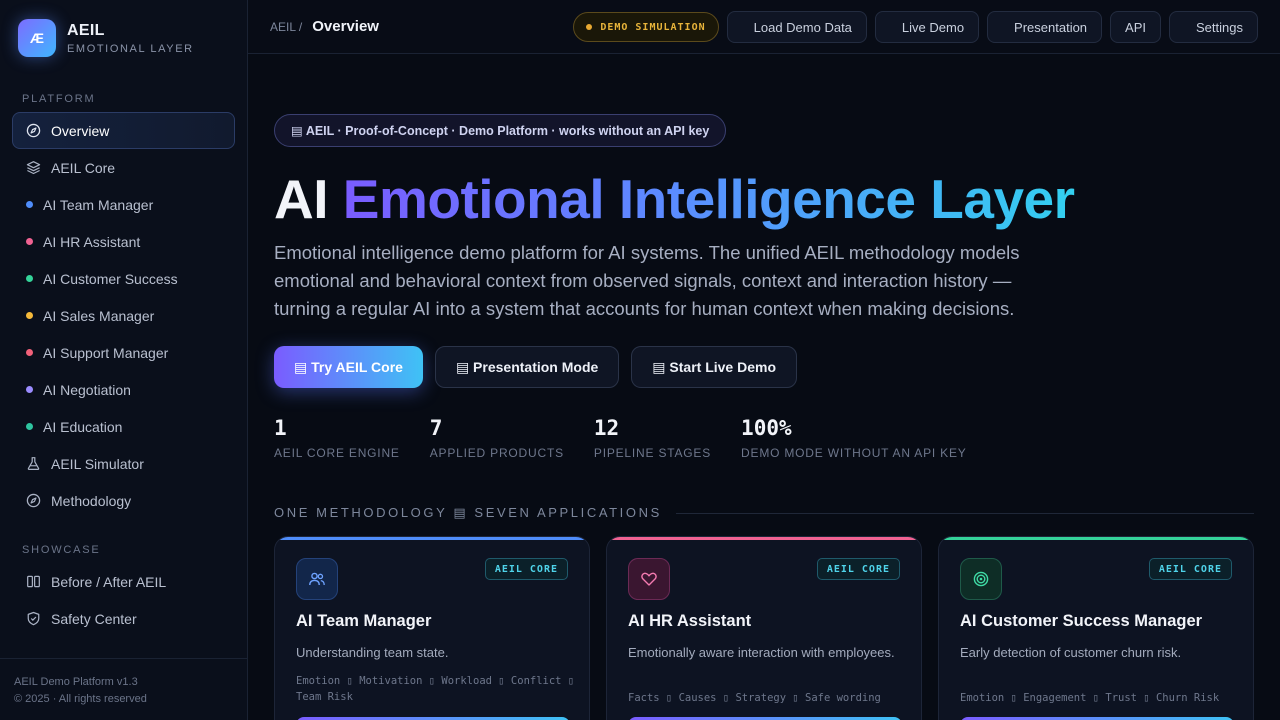 The width and height of the screenshot is (1280, 720). I want to click on api-button: API, so click(1136, 27).